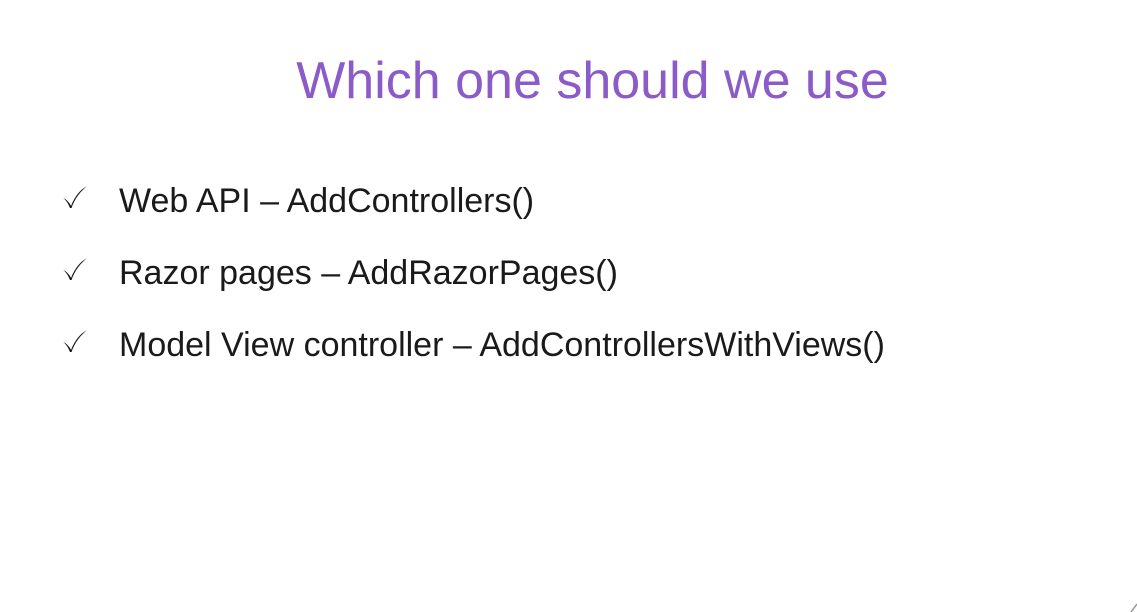 This screenshot has height=612, width=1137. I want to click on bullet-text: Razor pages – AddRazorPages(), so click(368, 273).